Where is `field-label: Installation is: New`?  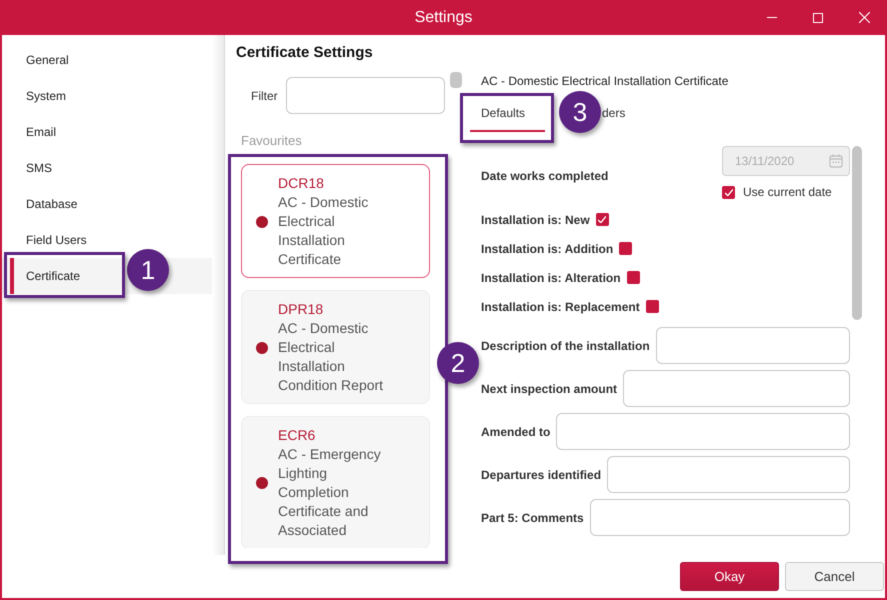 field-label: Installation is: New is located at coordinates (535, 220).